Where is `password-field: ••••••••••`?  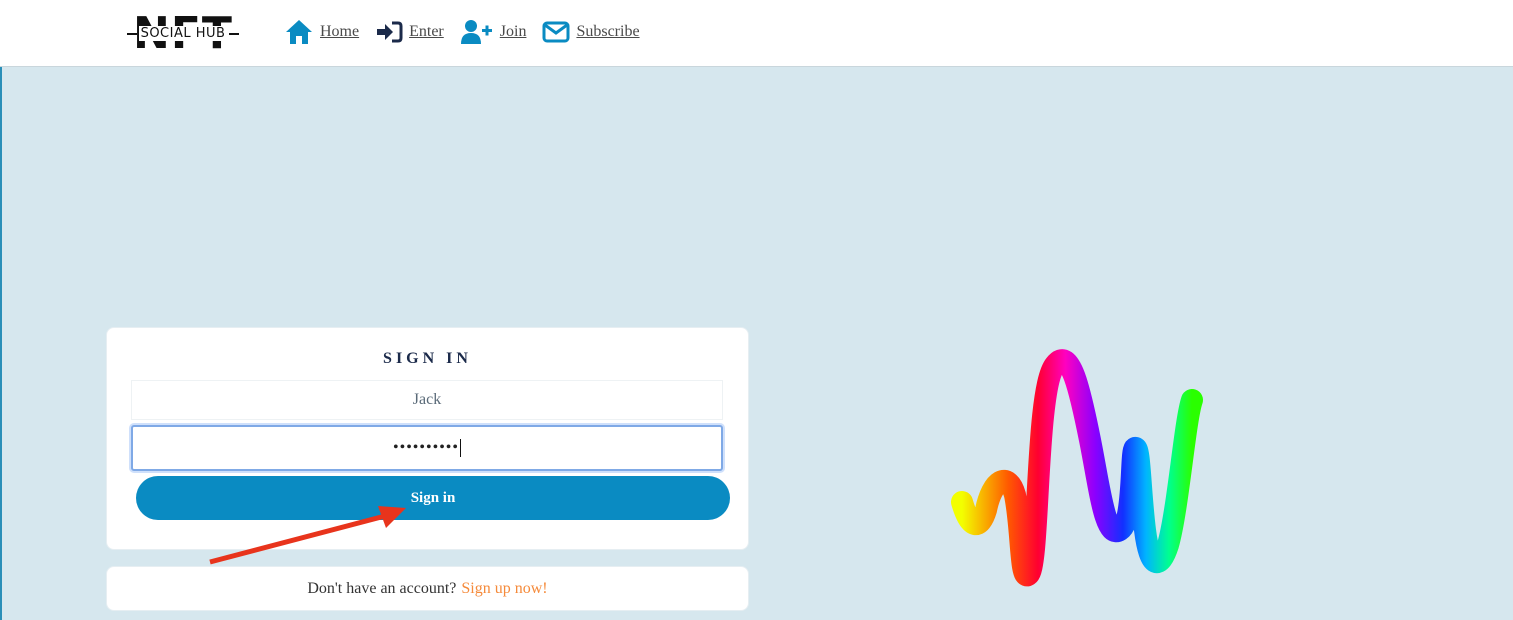 password-field: •••••••••• is located at coordinates (427, 448).